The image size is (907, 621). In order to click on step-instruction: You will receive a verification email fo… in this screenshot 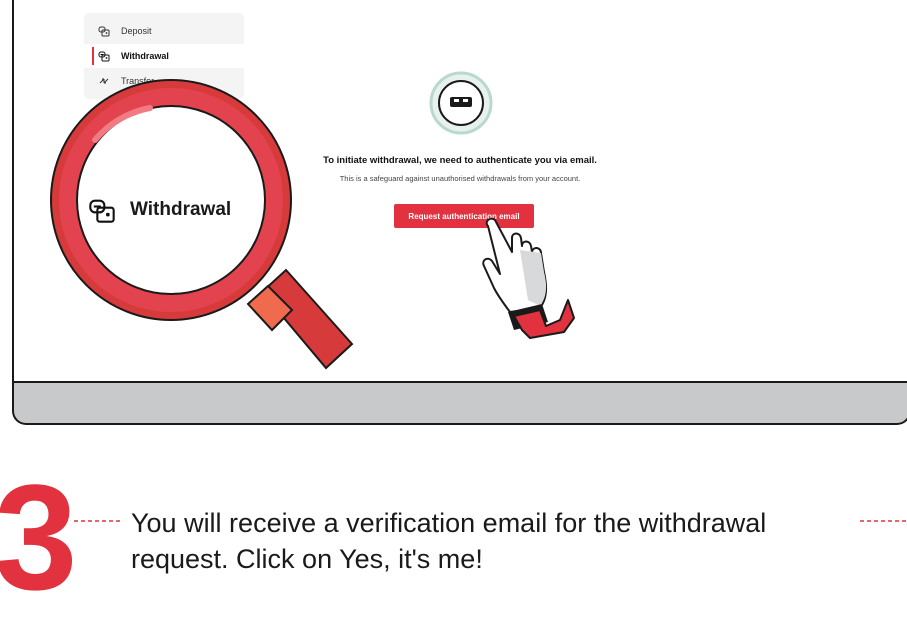, I will do `click(449, 541)`.